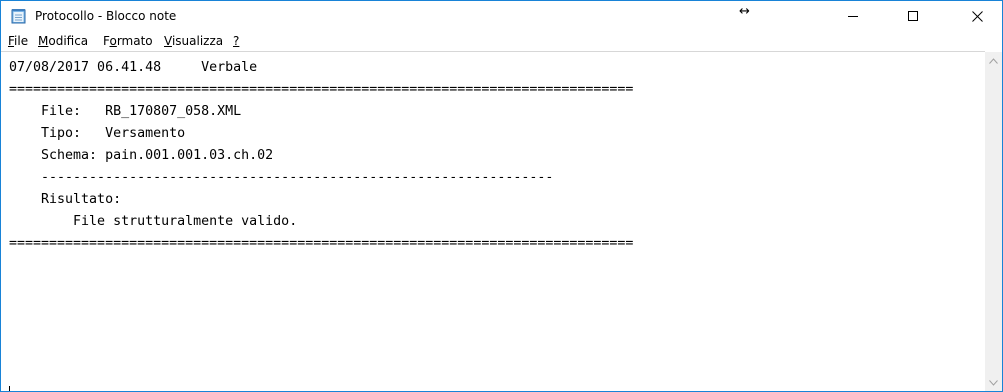  Describe the element at coordinates (125, 111) in the screenshot. I see `text-line: File: RB_170807_058.XML` at that location.